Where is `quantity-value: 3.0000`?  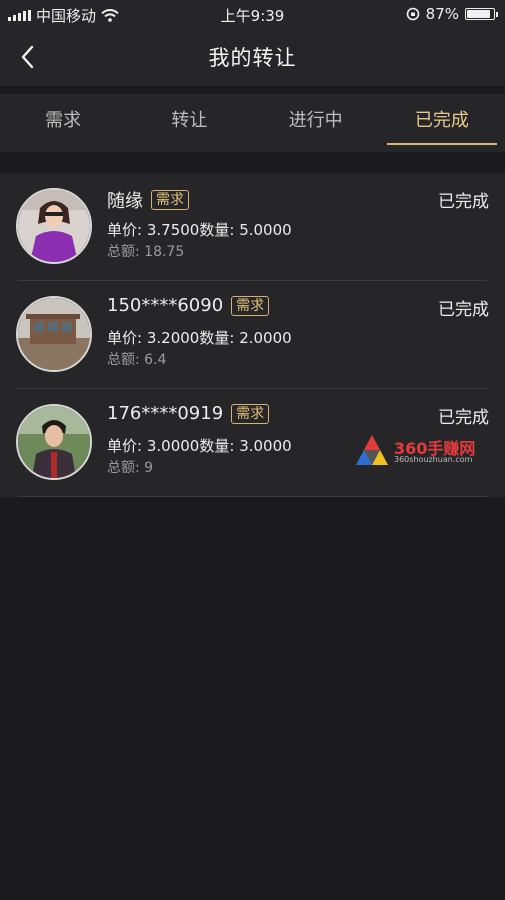
quantity-value: 3.0000 is located at coordinates (265, 446).